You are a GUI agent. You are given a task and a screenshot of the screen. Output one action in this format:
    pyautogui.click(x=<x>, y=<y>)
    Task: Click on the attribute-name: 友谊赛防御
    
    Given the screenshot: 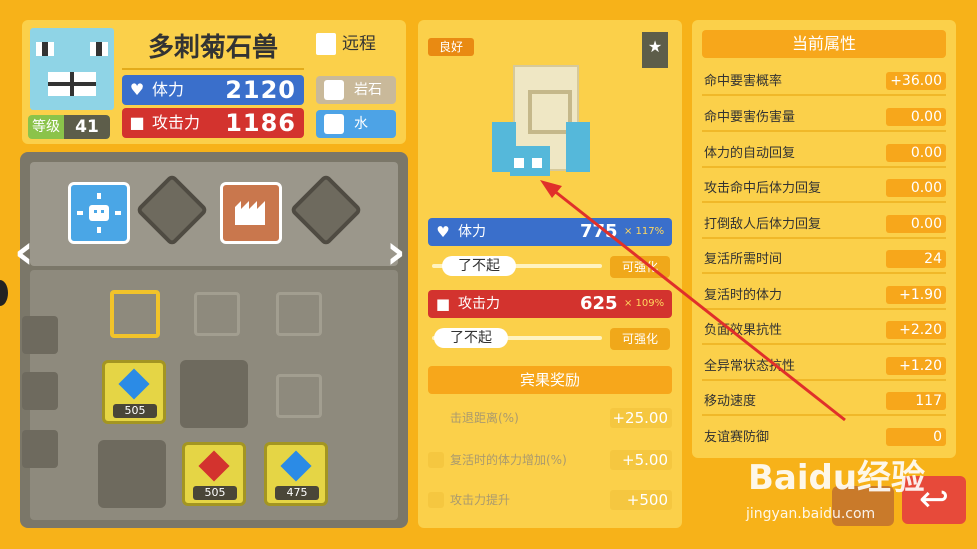 What is the action you would take?
    pyautogui.click(x=737, y=437)
    